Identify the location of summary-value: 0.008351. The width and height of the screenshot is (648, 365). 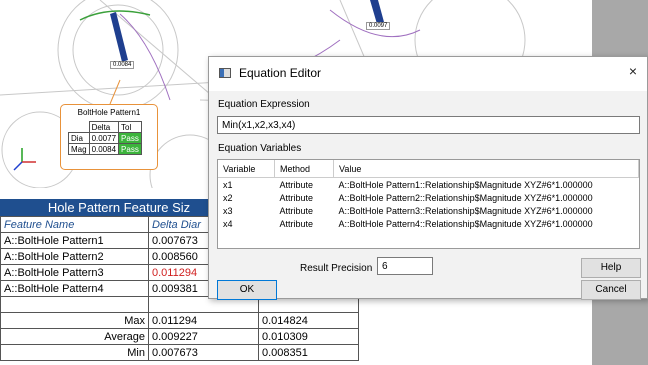
(308, 352).